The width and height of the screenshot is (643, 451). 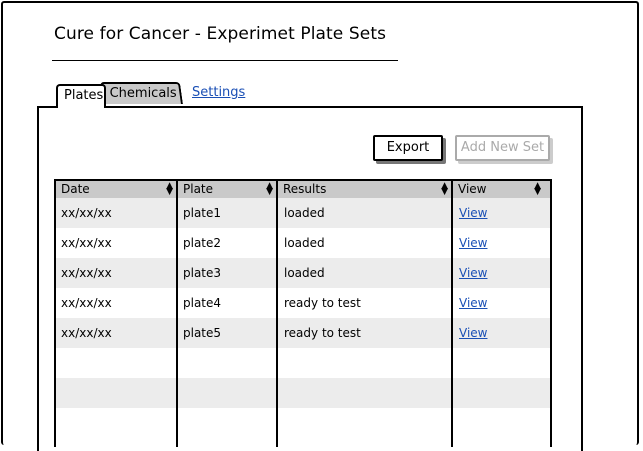 I want to click on cell-plate: plate4, so click(x=202, y=303).